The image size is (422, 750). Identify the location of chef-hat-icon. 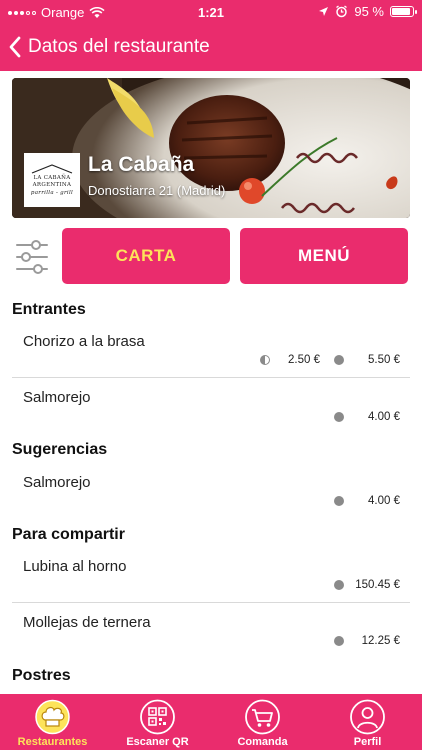
(52, 717).